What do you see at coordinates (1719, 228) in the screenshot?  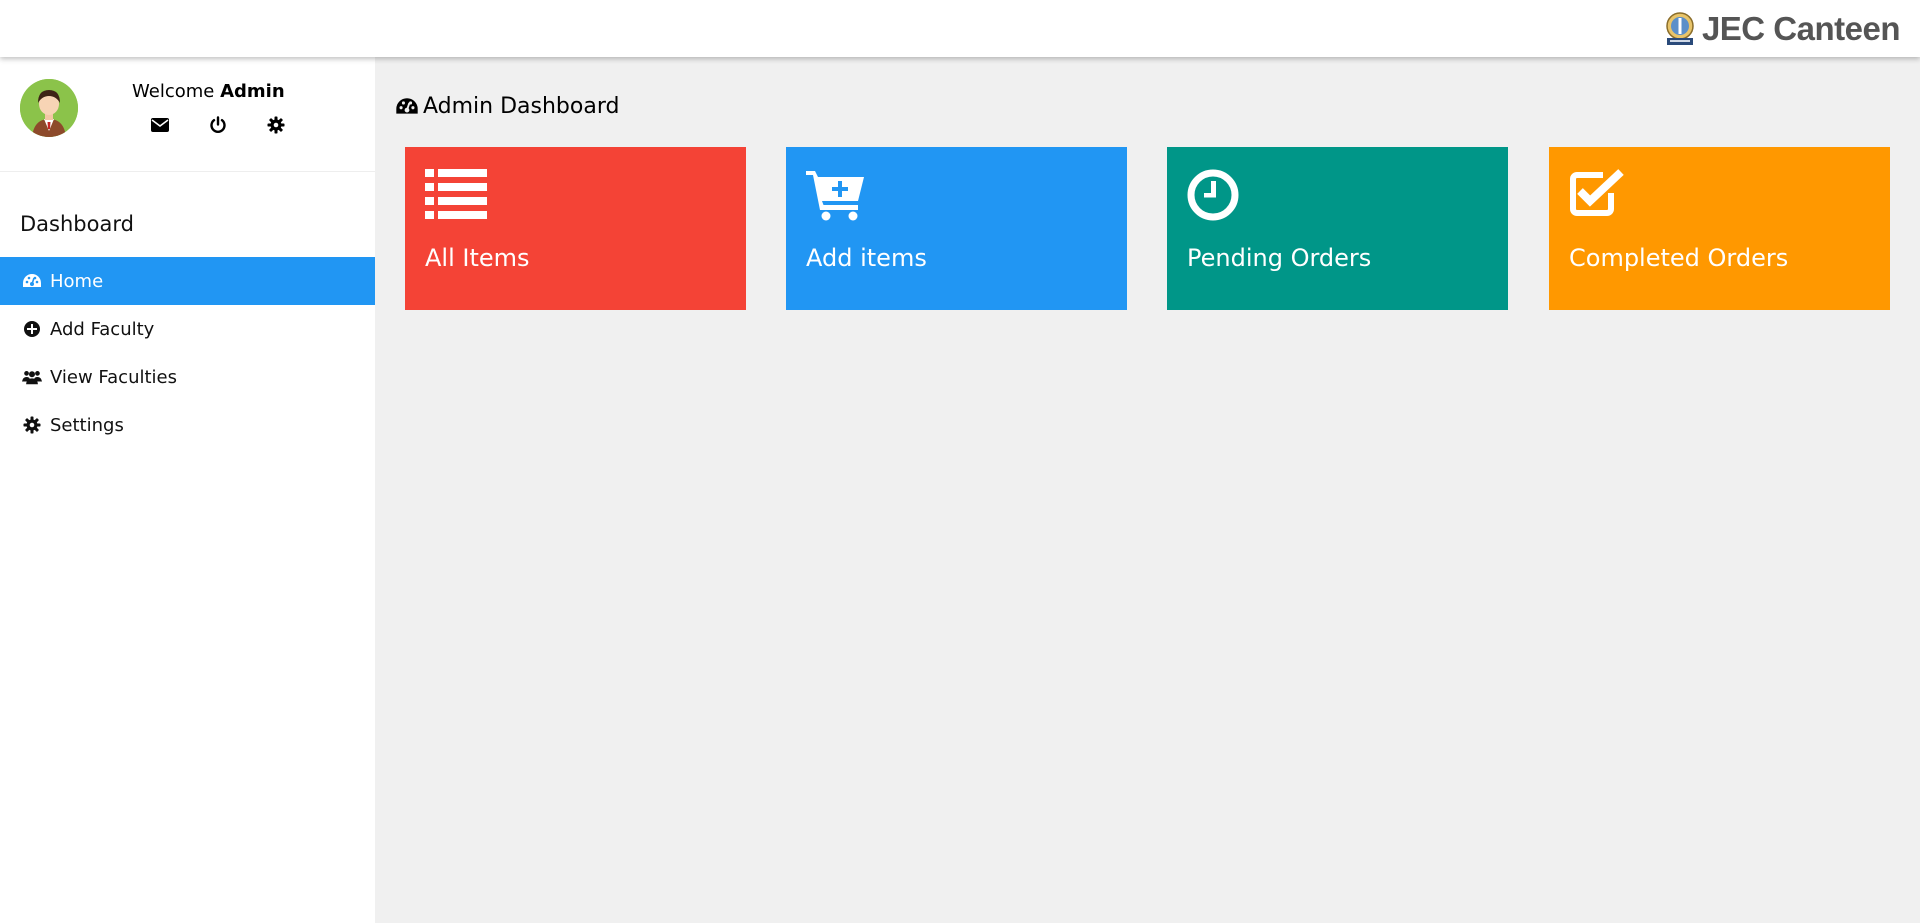 I see `tile-completed-orders: Completed Orders` at bounding box center [1719, 228].